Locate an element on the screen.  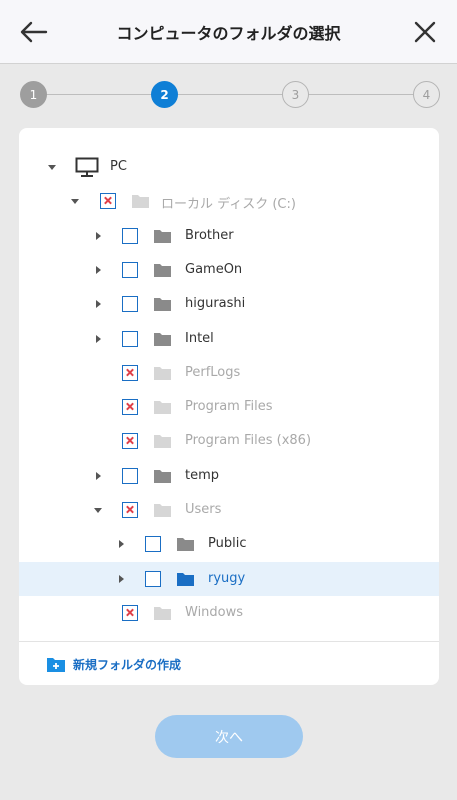
tree-row: Intel is located at coordinates (229, 339).